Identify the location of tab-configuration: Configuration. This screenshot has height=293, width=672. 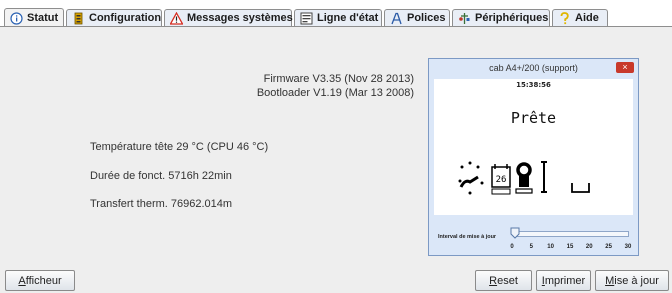
(114, 17).